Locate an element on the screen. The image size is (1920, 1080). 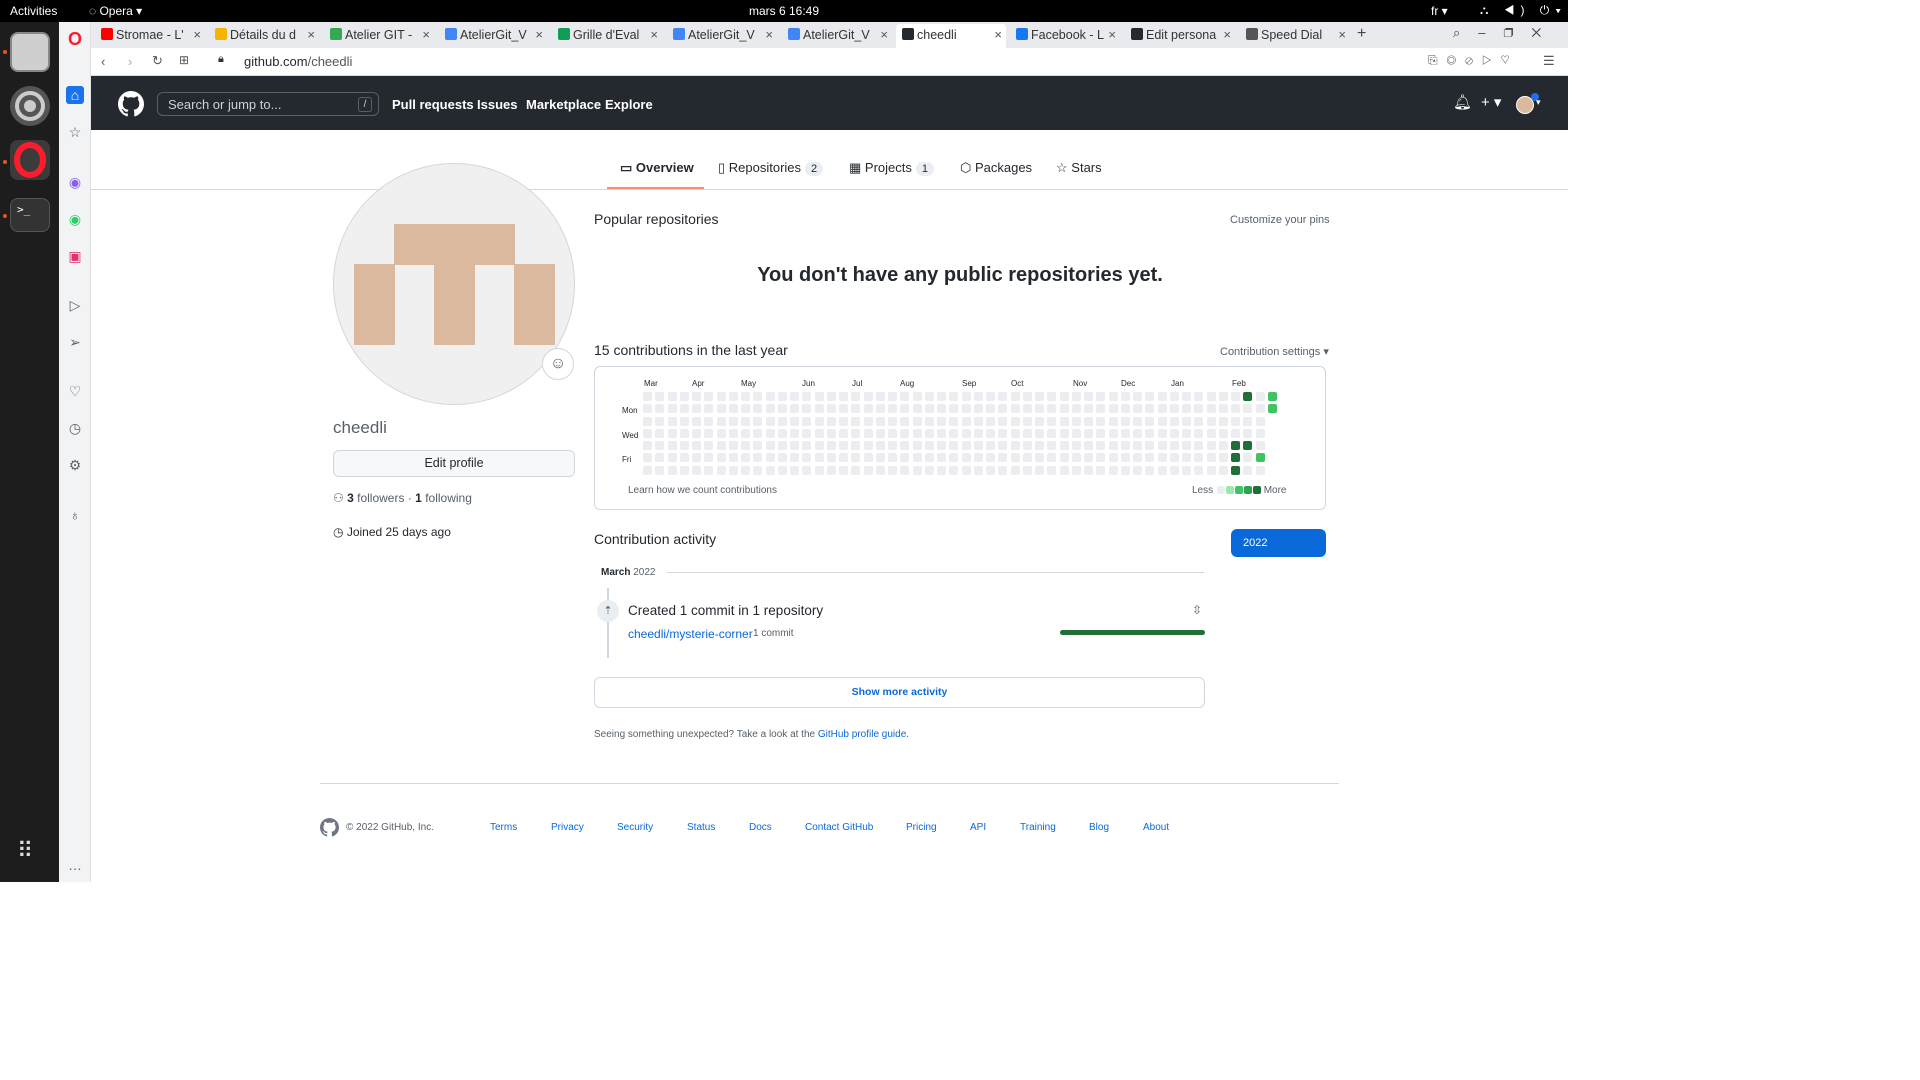
customize-pins-link: Customize your pins is located at coordinates (1280, 220).